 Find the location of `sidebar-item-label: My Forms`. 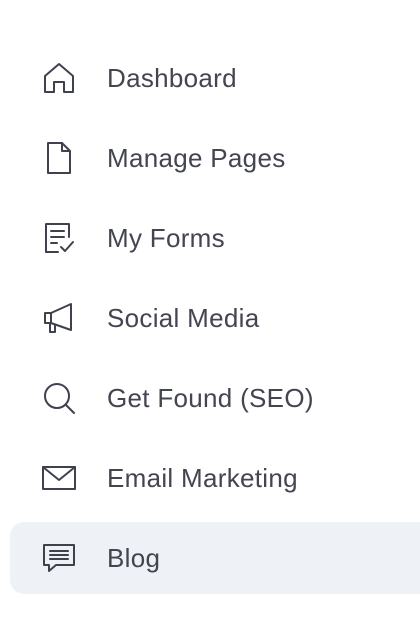

sidebar-item-label: My Forms is located at coordinates (166, 237).